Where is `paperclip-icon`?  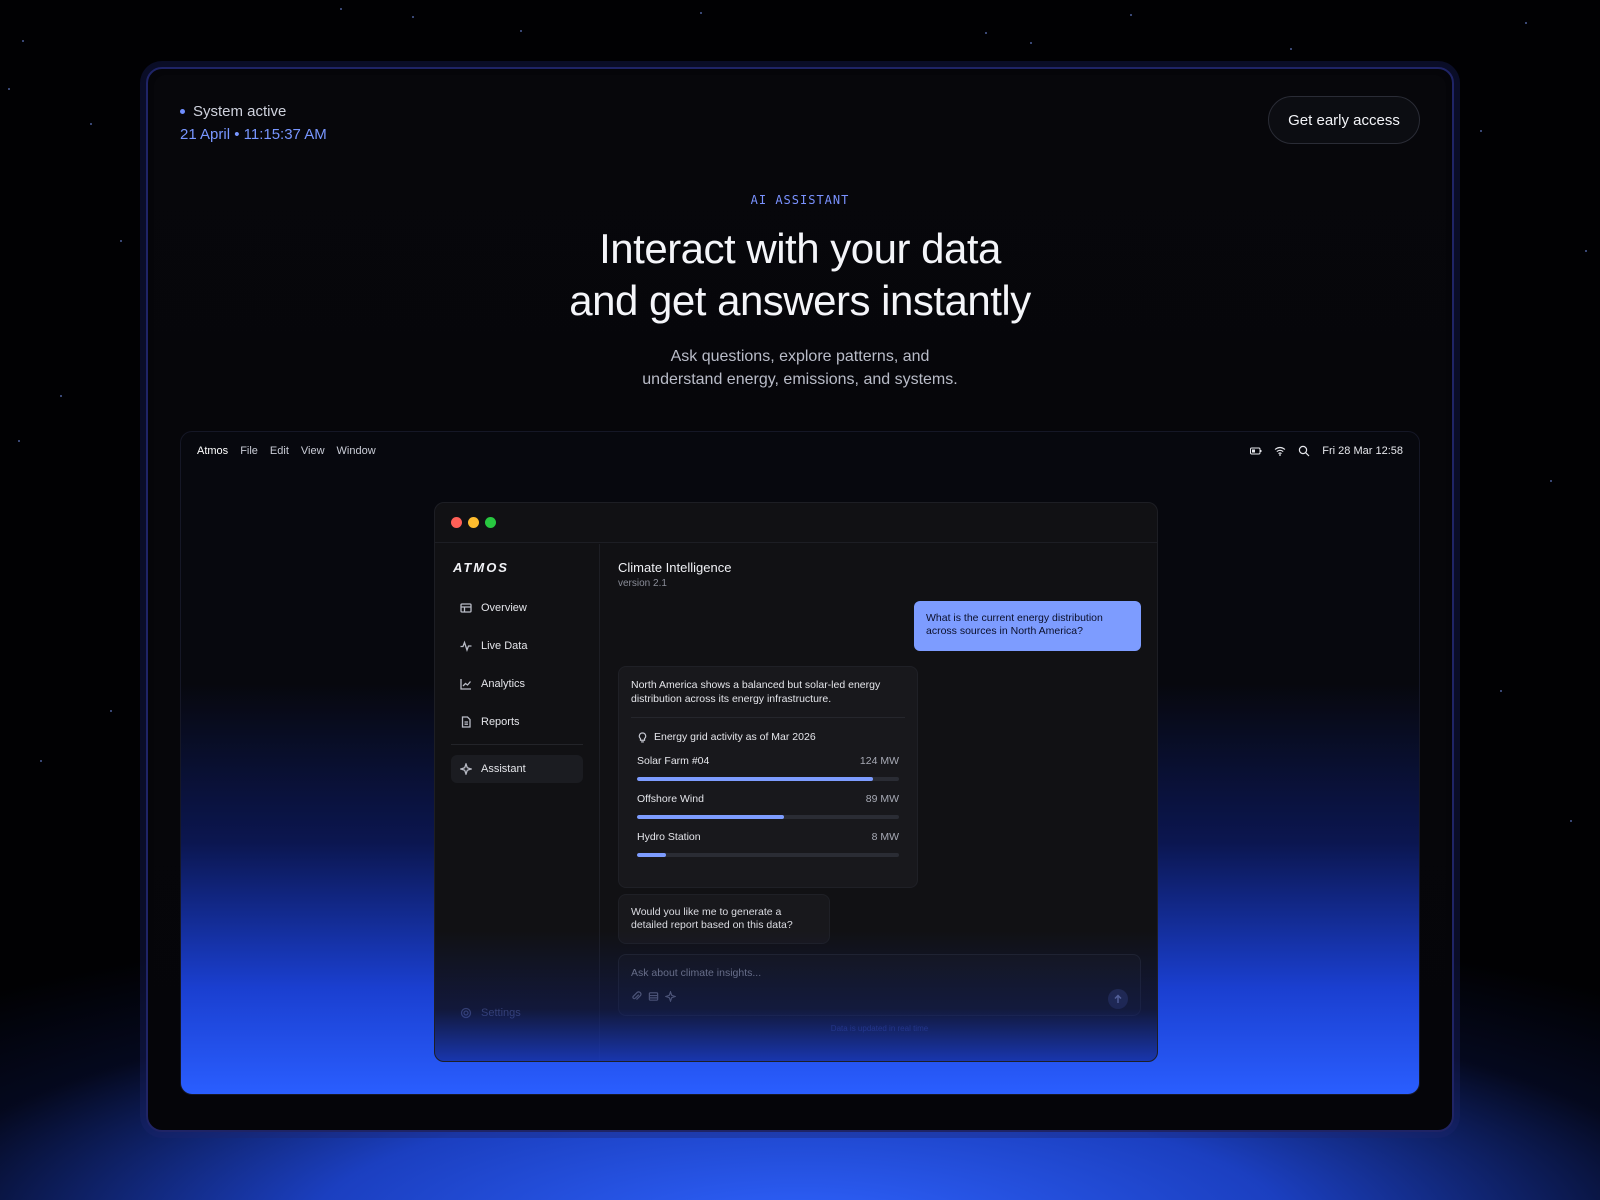
paperclip-icon is located at coordinates (636, 996).